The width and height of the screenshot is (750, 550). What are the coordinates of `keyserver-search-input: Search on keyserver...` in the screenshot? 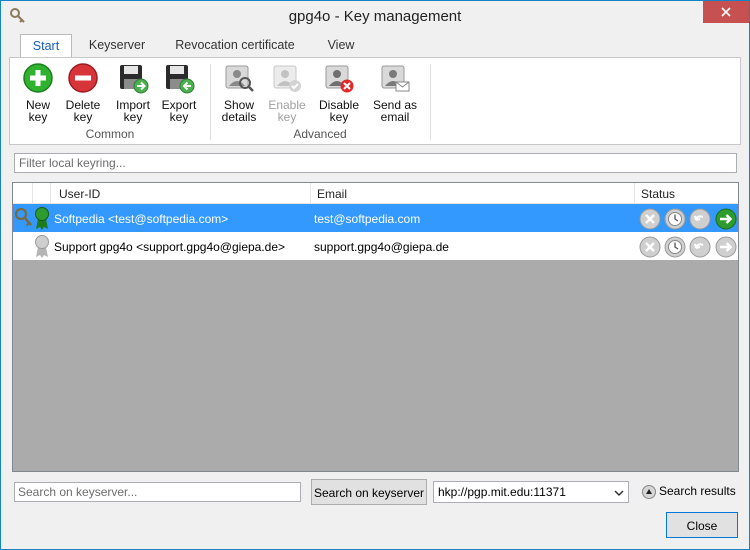 It's located at (157, 492).